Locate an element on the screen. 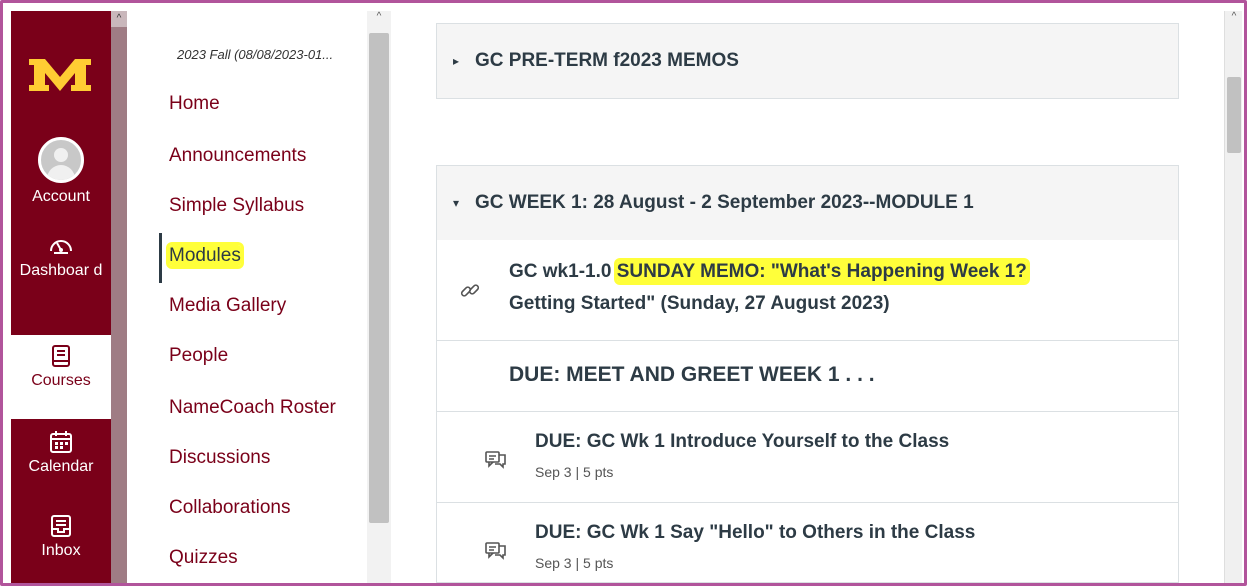  global-nav-courses: Courses is located at coordinates (61, 377).